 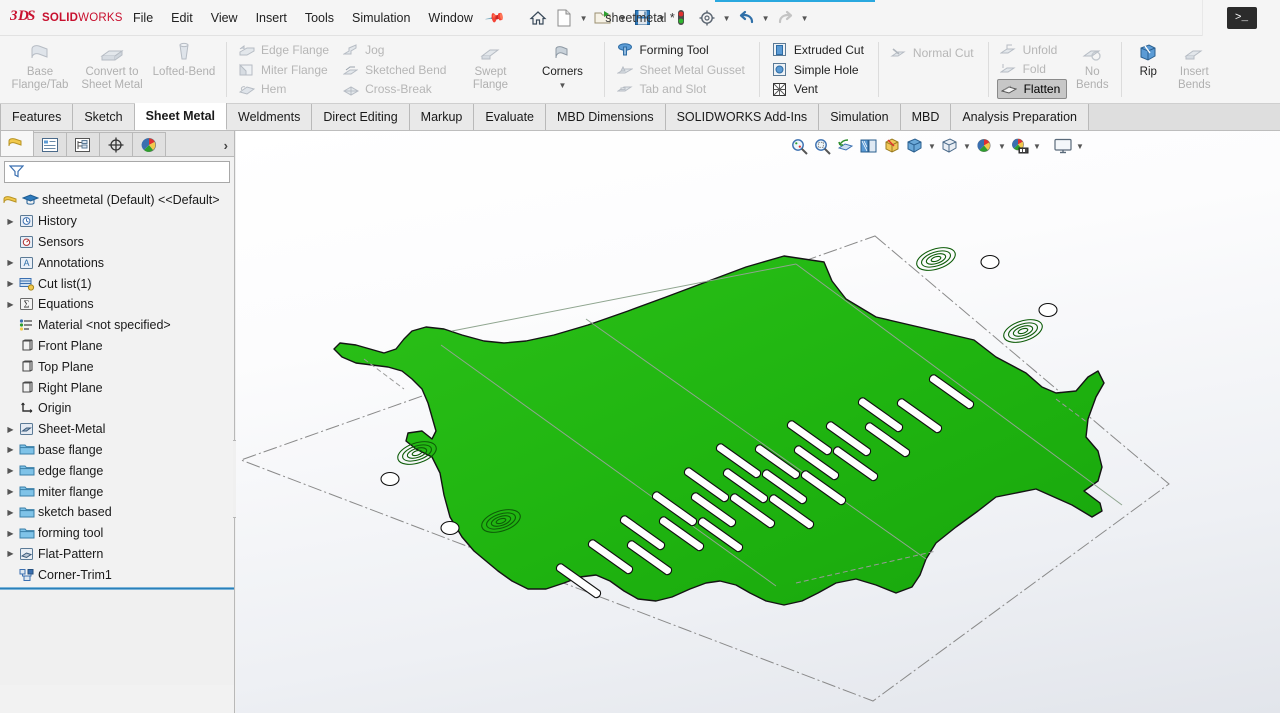 I want to click on rip-button: Rip, so click(x=1148, y=69).